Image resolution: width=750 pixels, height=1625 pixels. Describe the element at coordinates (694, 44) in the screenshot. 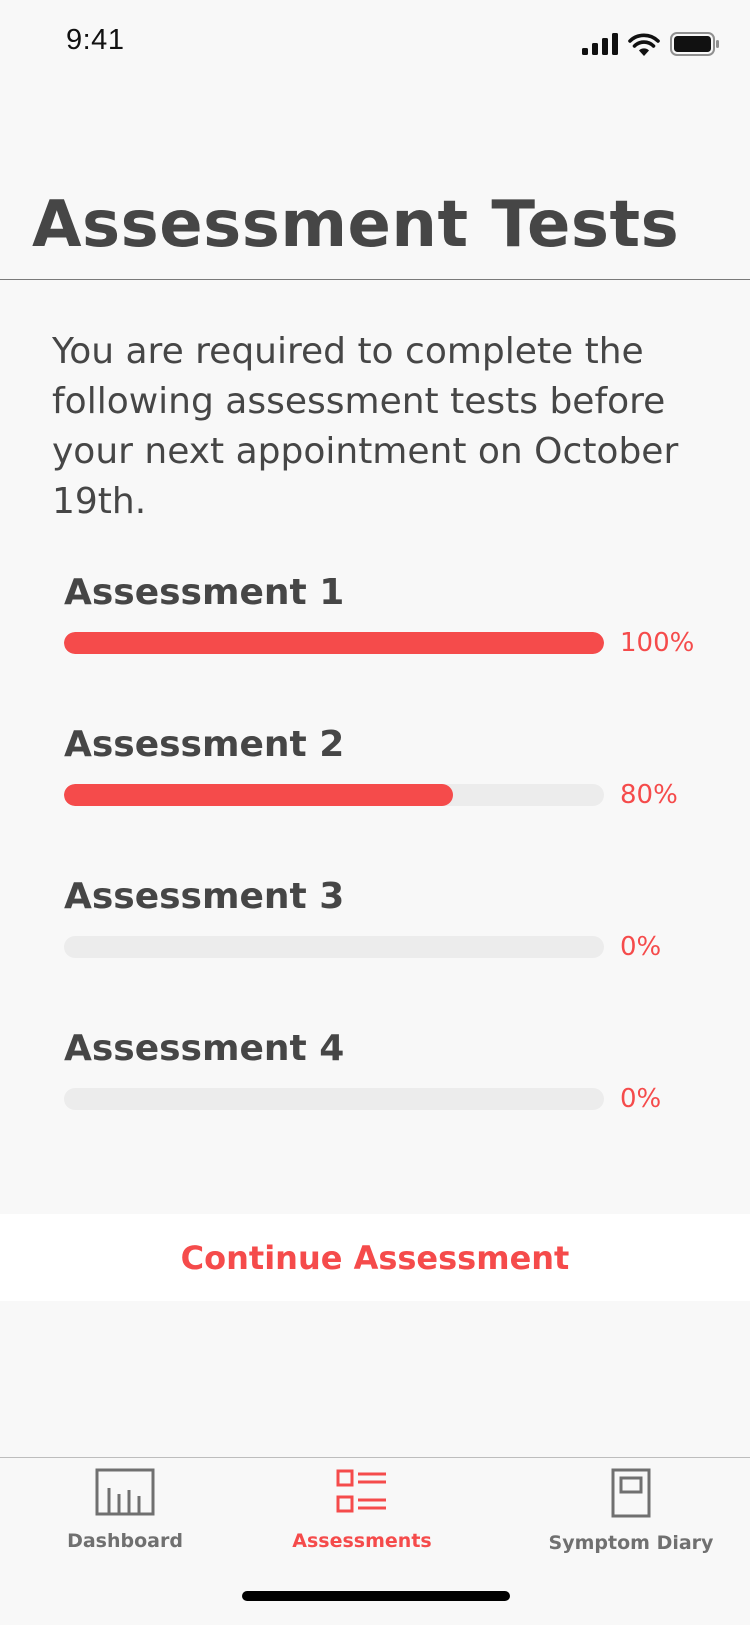

I see `battery-icon` at that location.